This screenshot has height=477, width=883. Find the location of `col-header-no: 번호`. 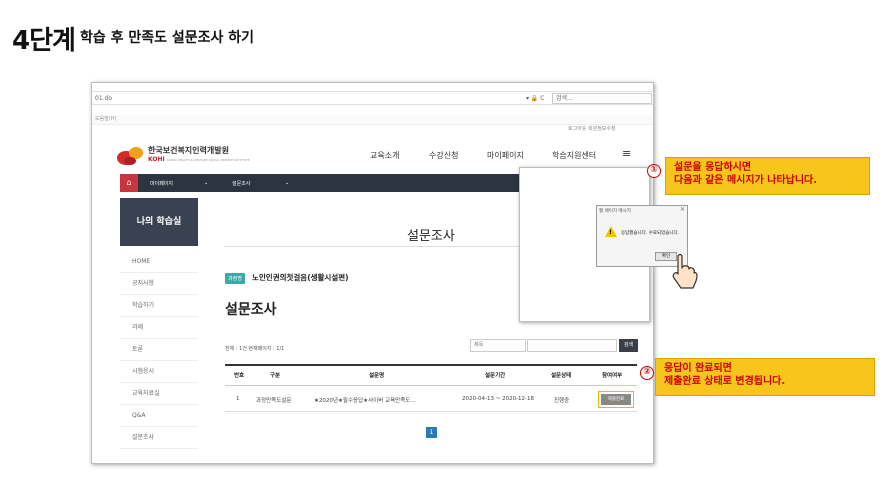

col-header-no: 번호 is located at coordinates (239, 376).